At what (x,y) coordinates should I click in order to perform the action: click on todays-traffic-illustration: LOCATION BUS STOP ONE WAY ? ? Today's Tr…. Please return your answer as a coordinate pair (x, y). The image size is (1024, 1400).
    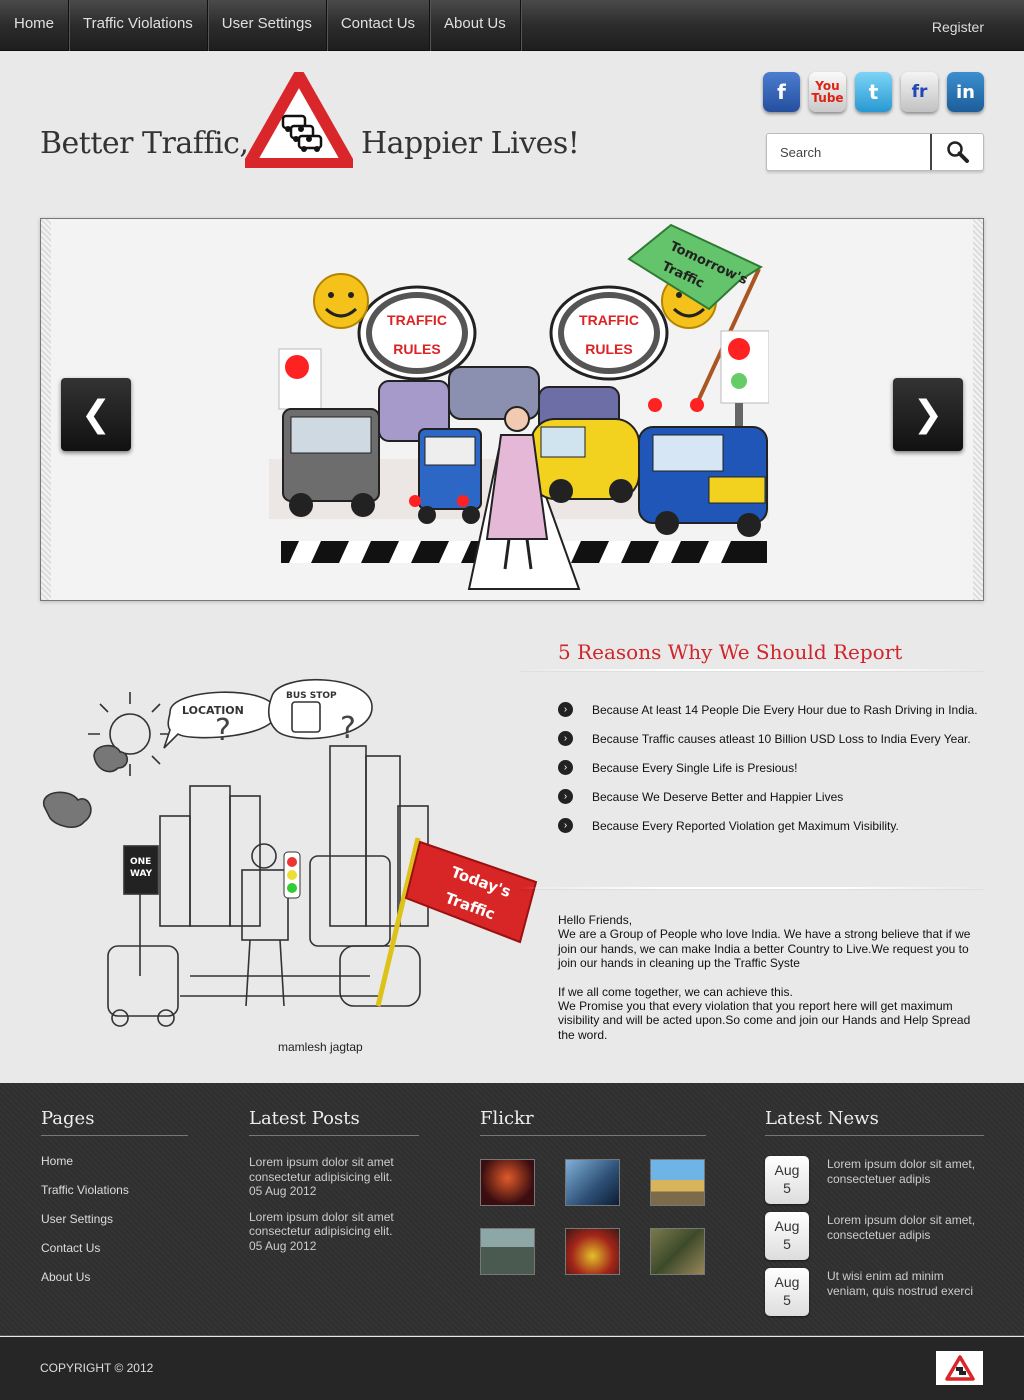
    Looking at the image, I should click on (290, 852).